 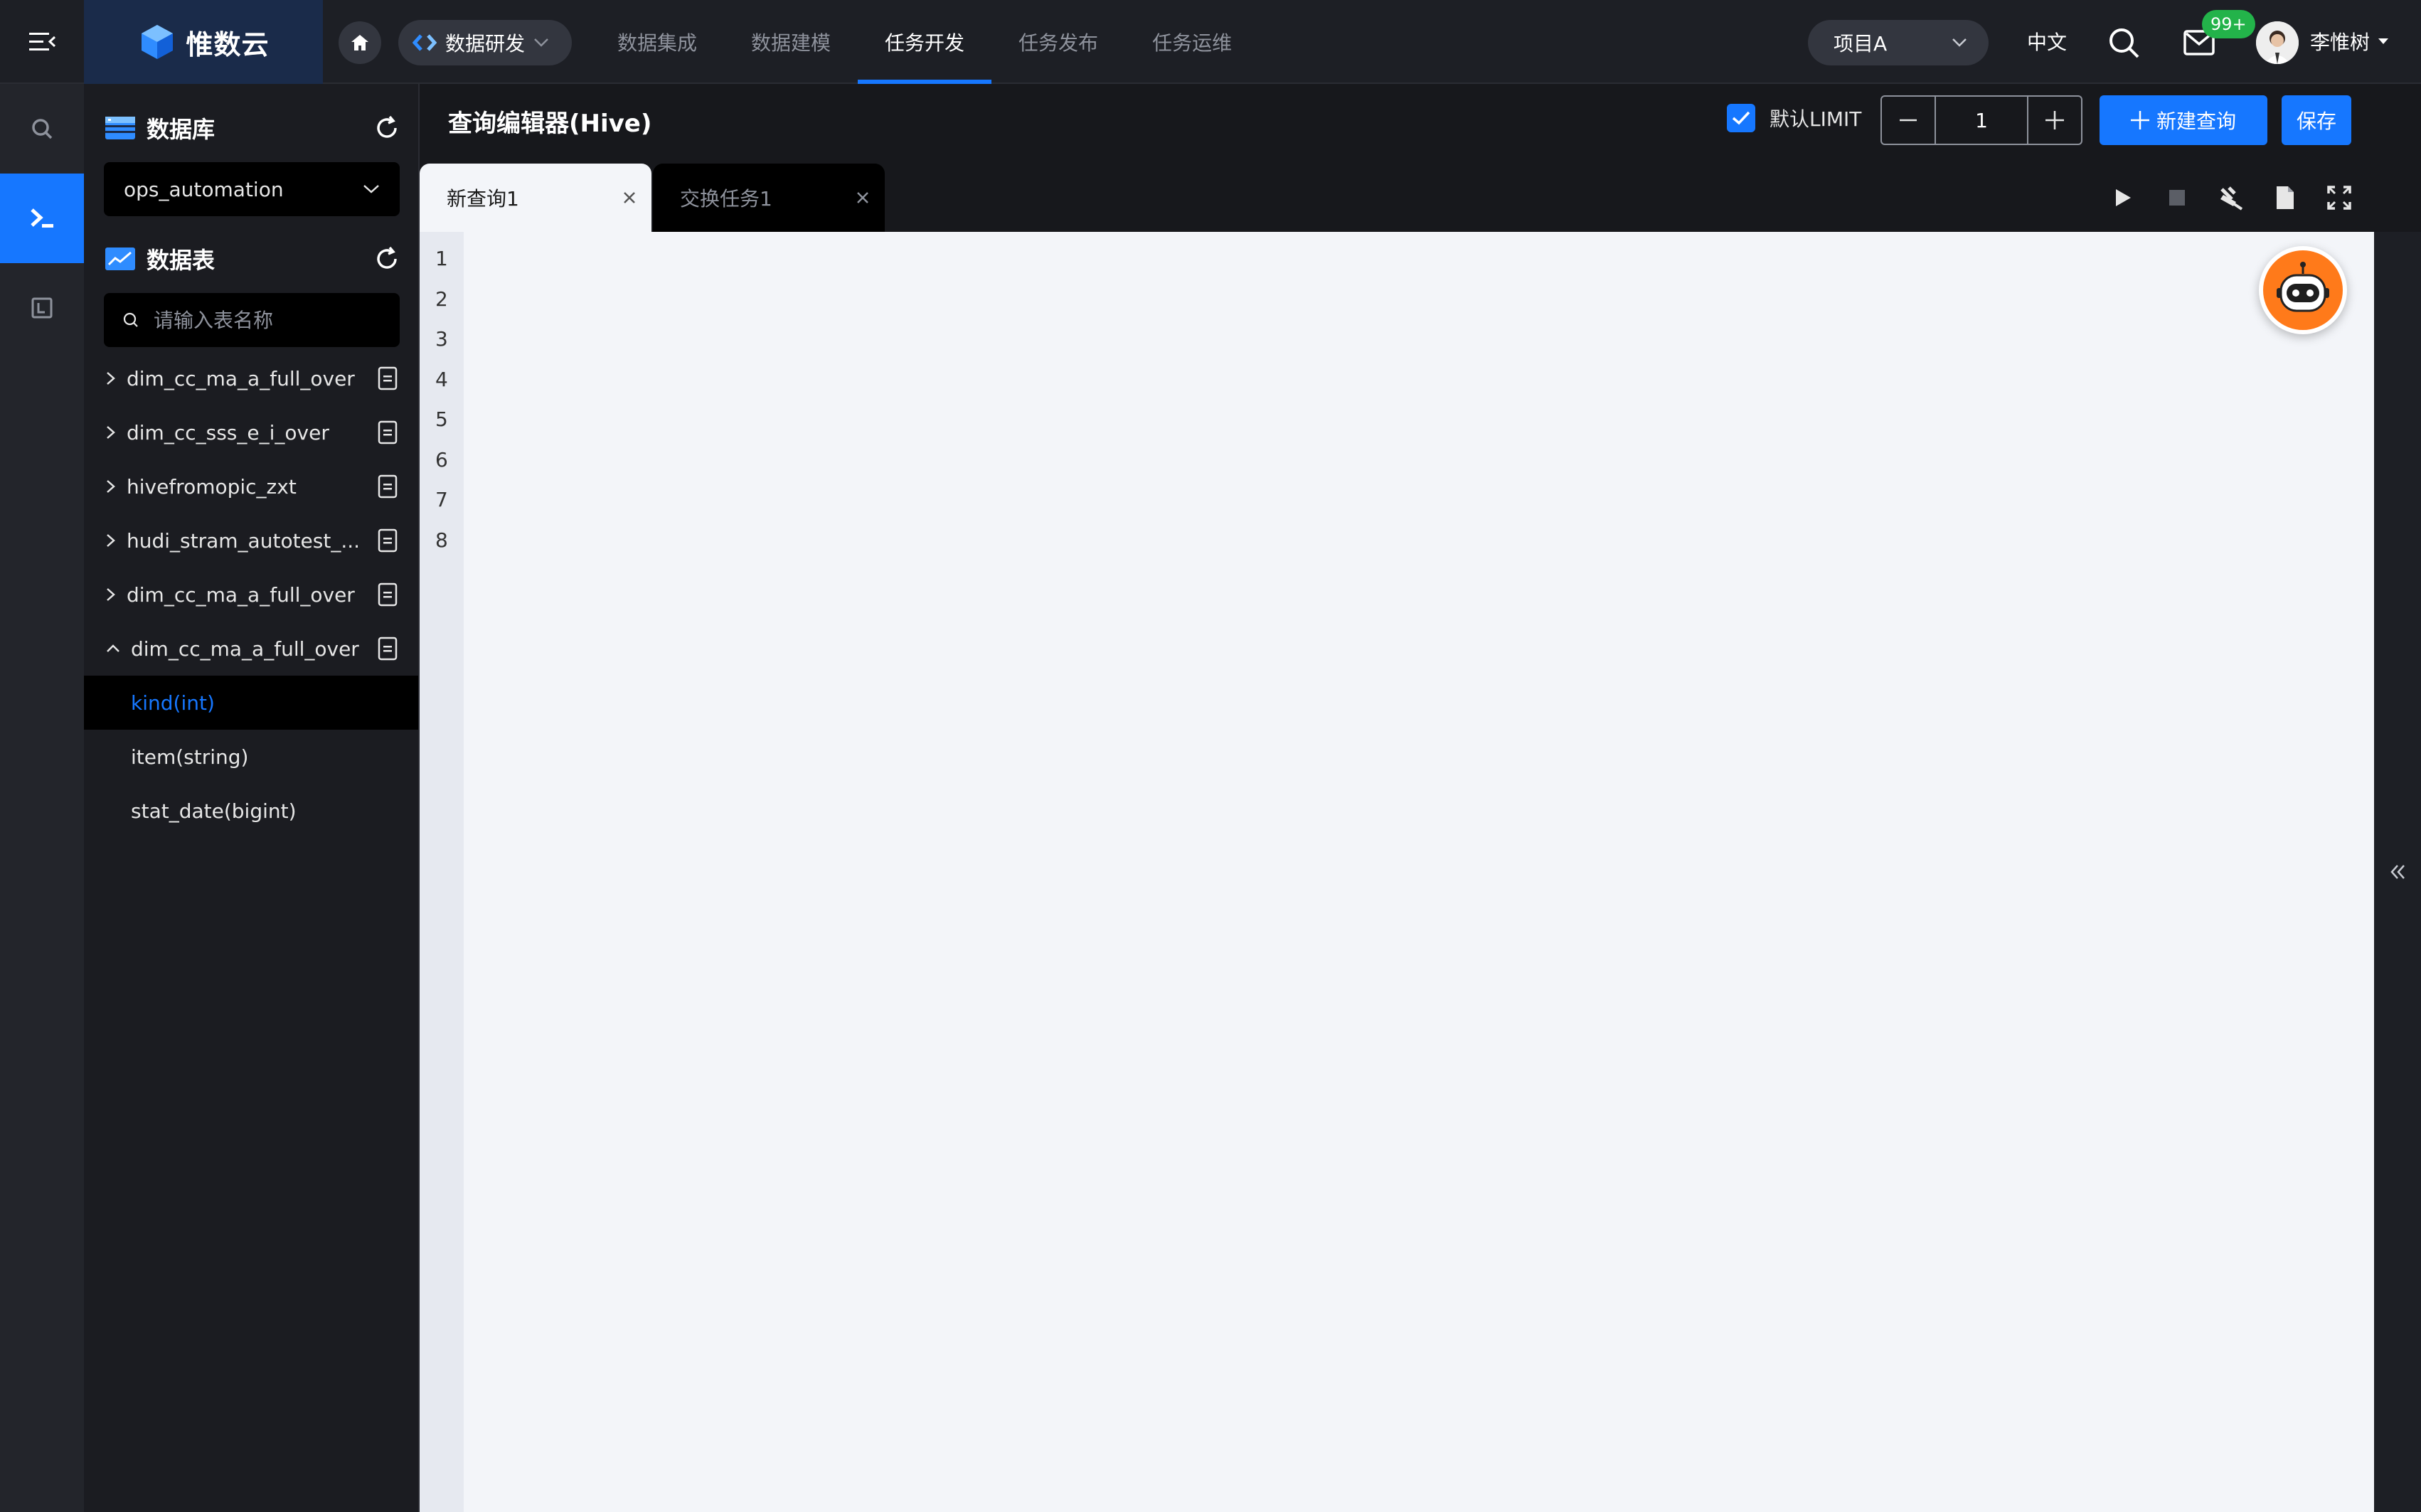 What do you see at coordinates (1861, 43) in the screenshot?
I see `project-value: 项目A` at bounding box center [1861, 43].